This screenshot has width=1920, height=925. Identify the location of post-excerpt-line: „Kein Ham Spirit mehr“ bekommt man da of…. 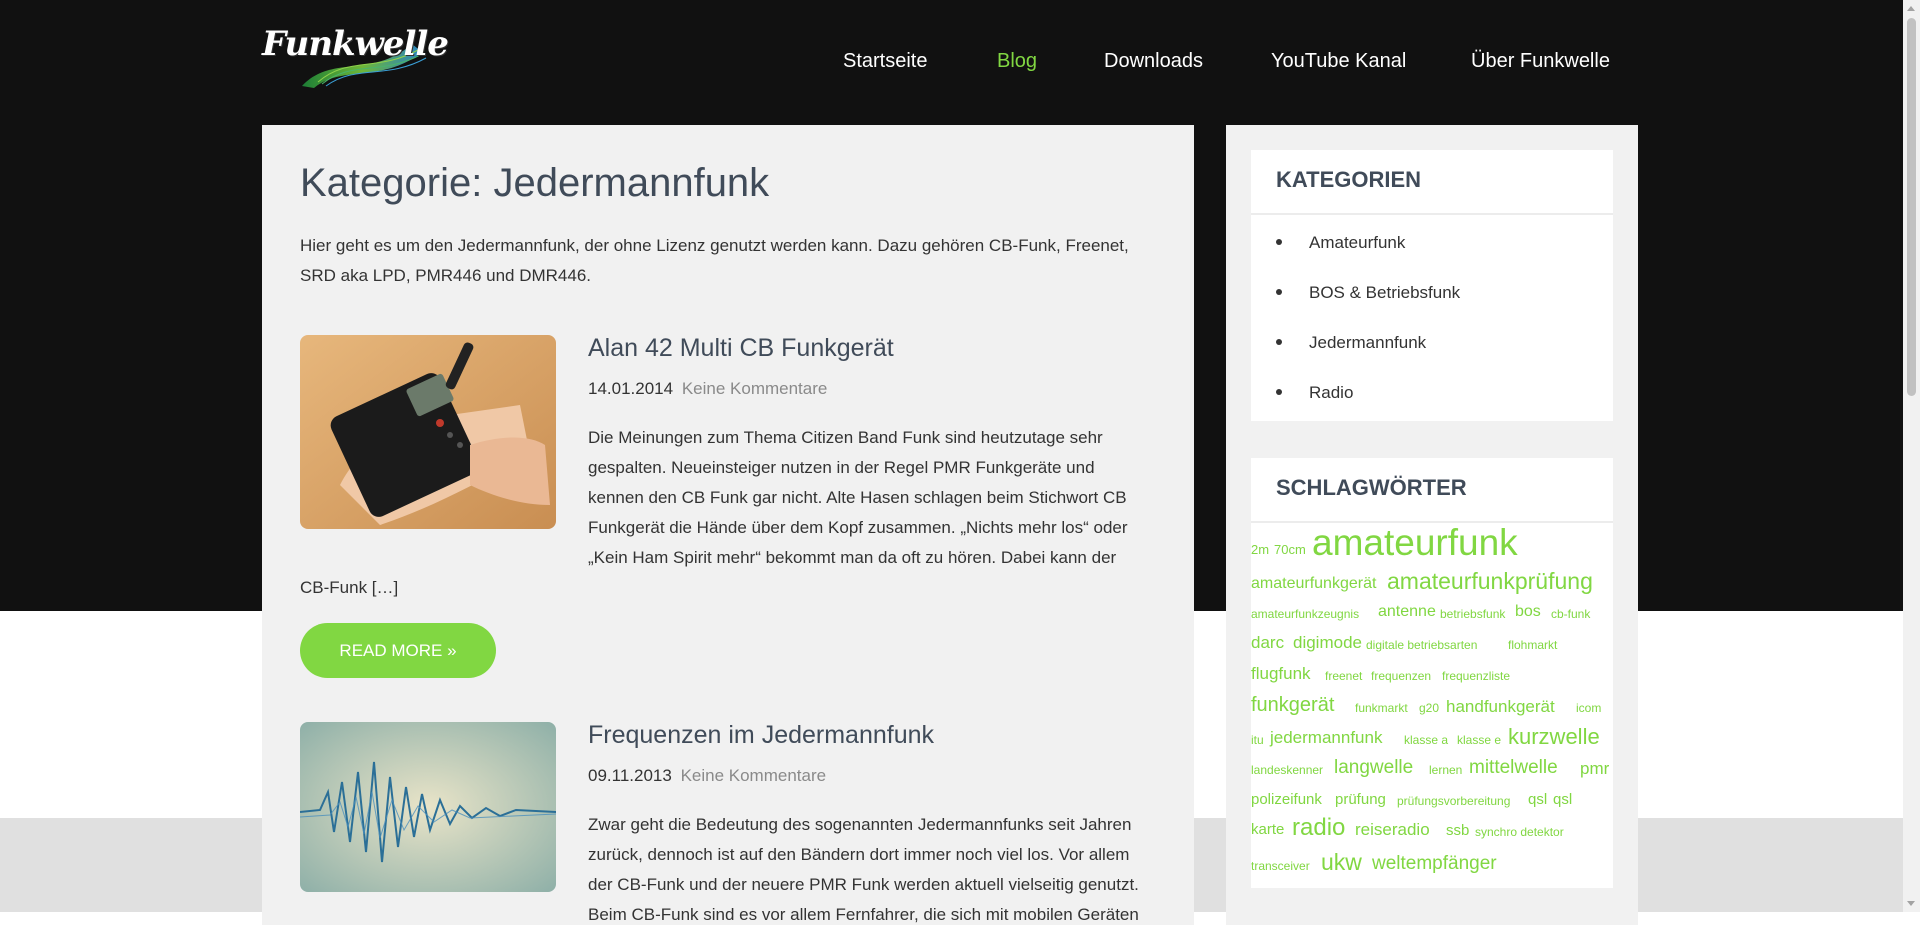
(852, 557).